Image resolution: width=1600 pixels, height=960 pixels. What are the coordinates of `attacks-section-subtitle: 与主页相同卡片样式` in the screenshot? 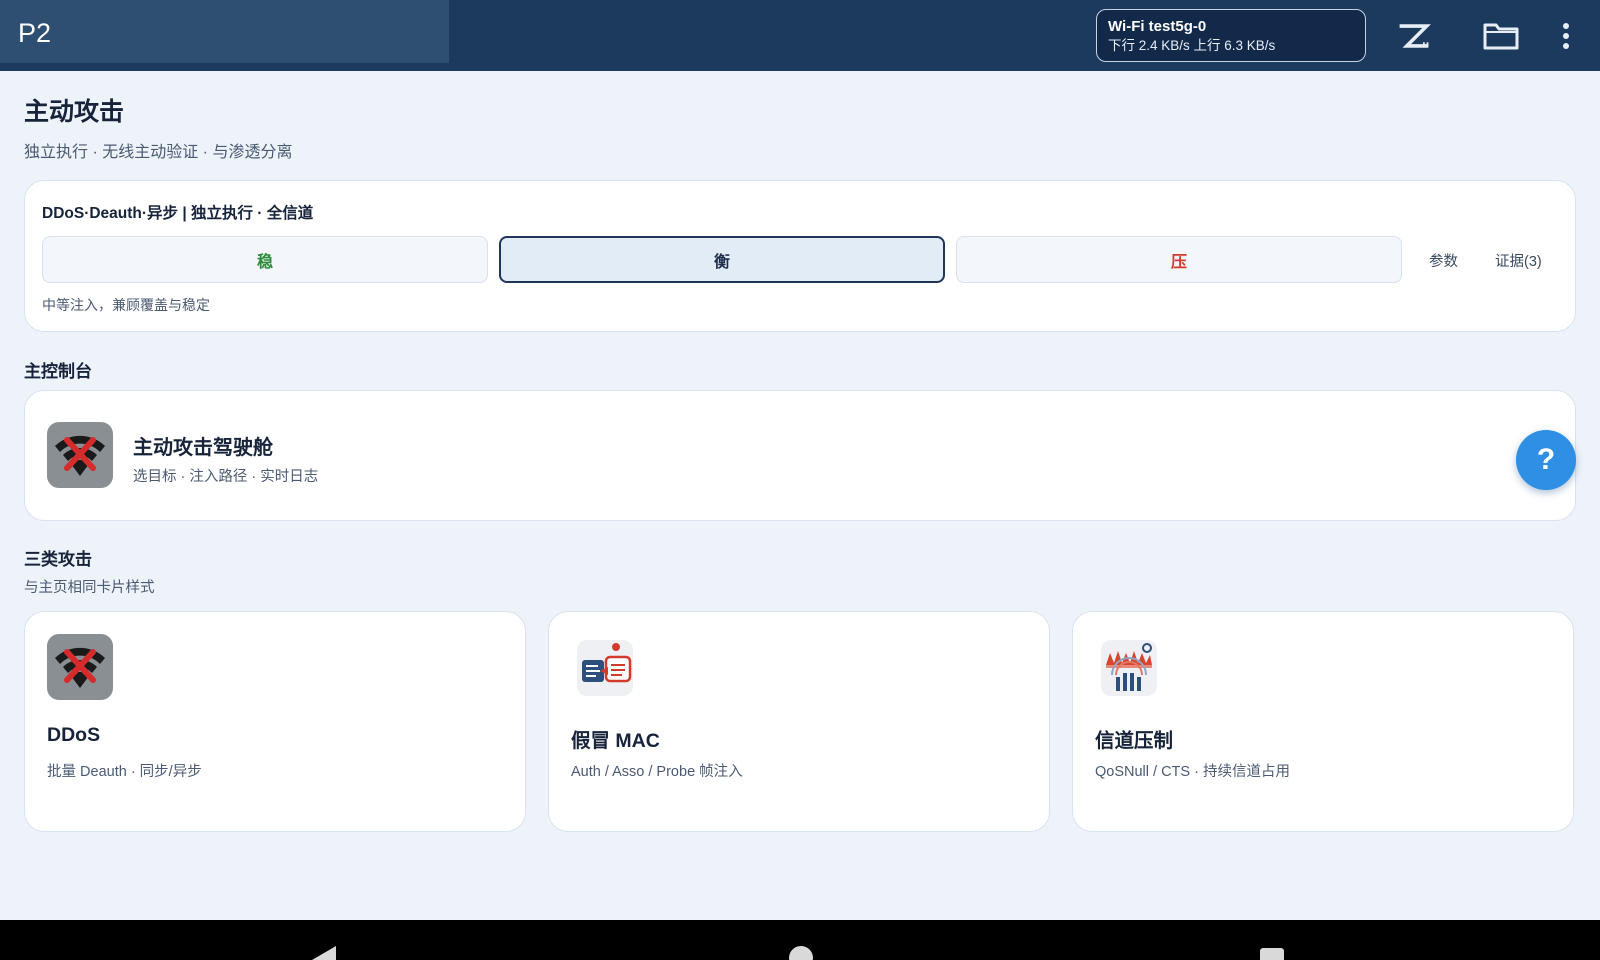 It's located at (89, 588).